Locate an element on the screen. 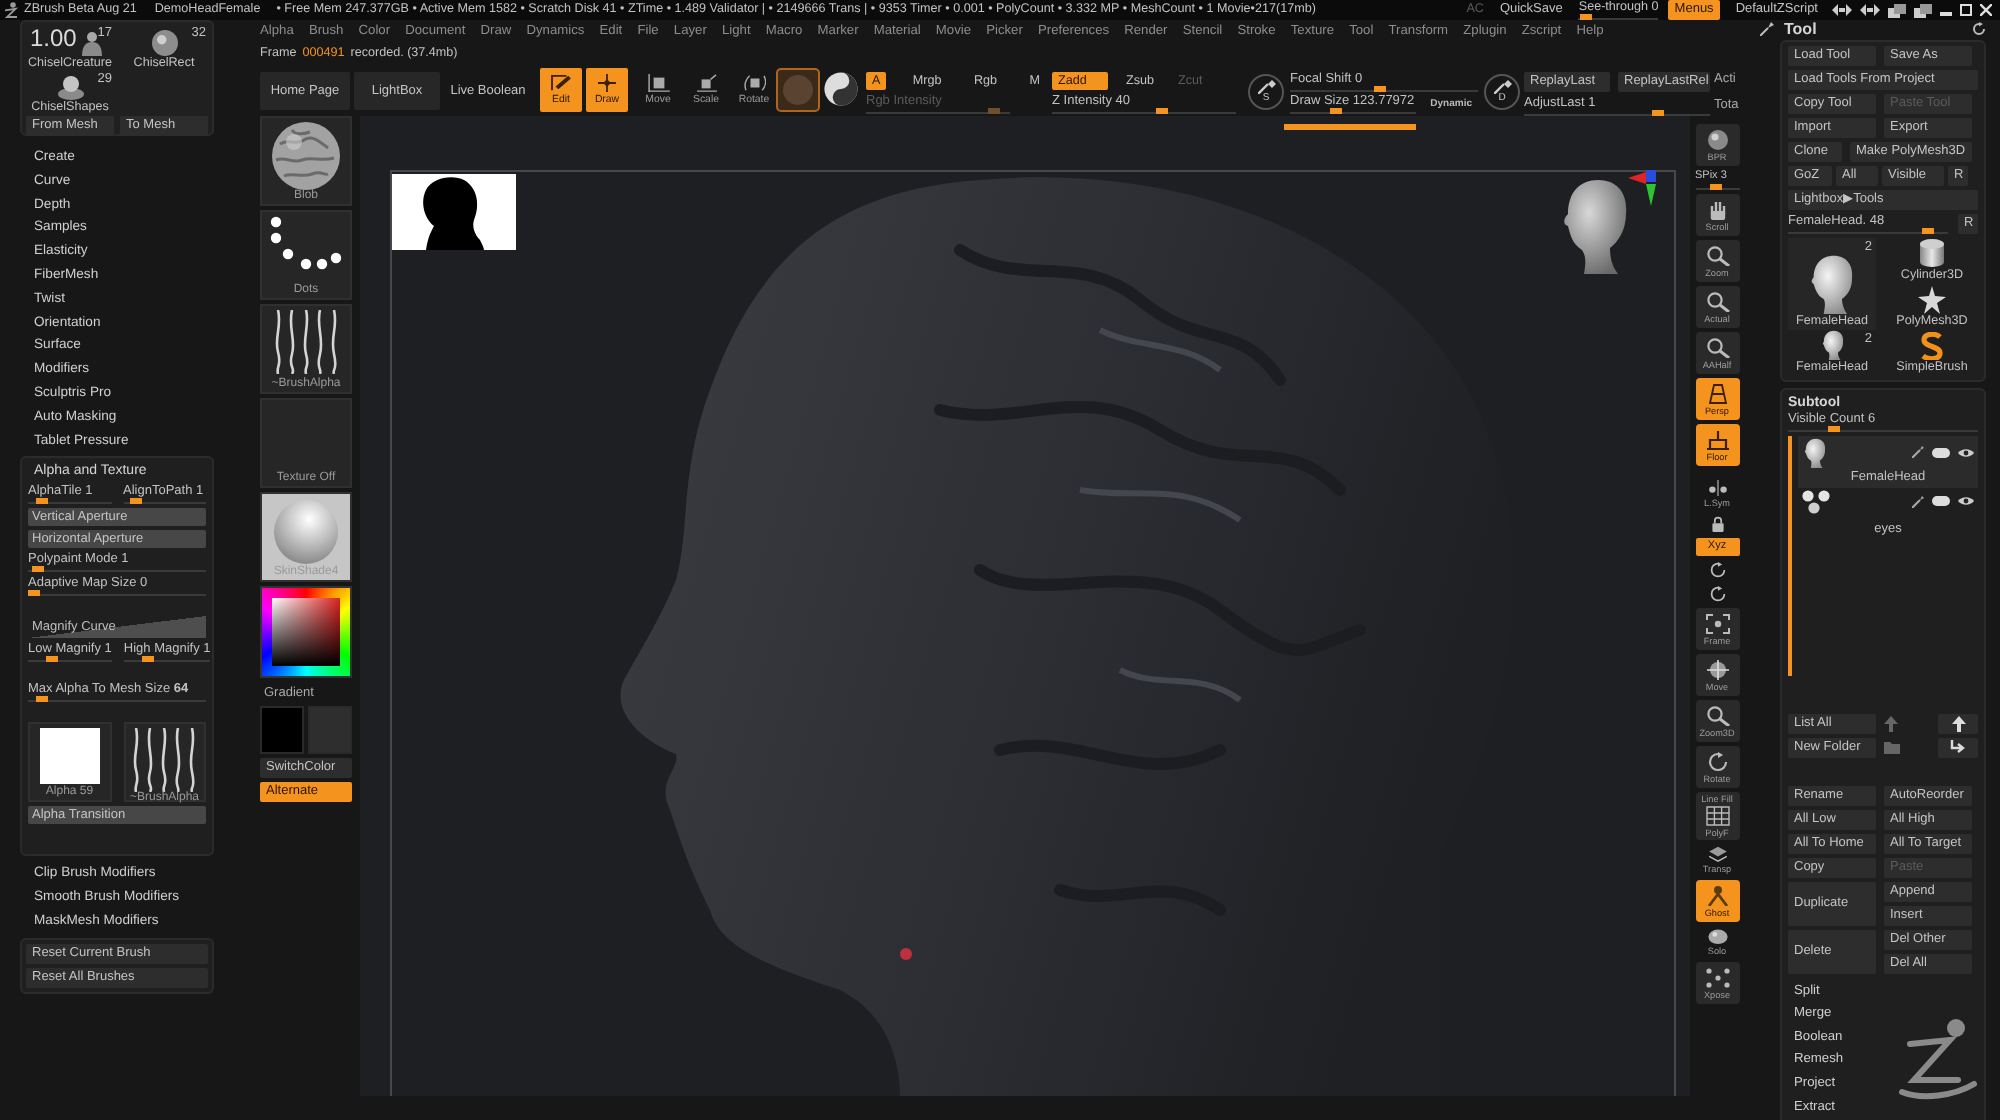  yin-yang-icon is located at coordinates (841, 89).